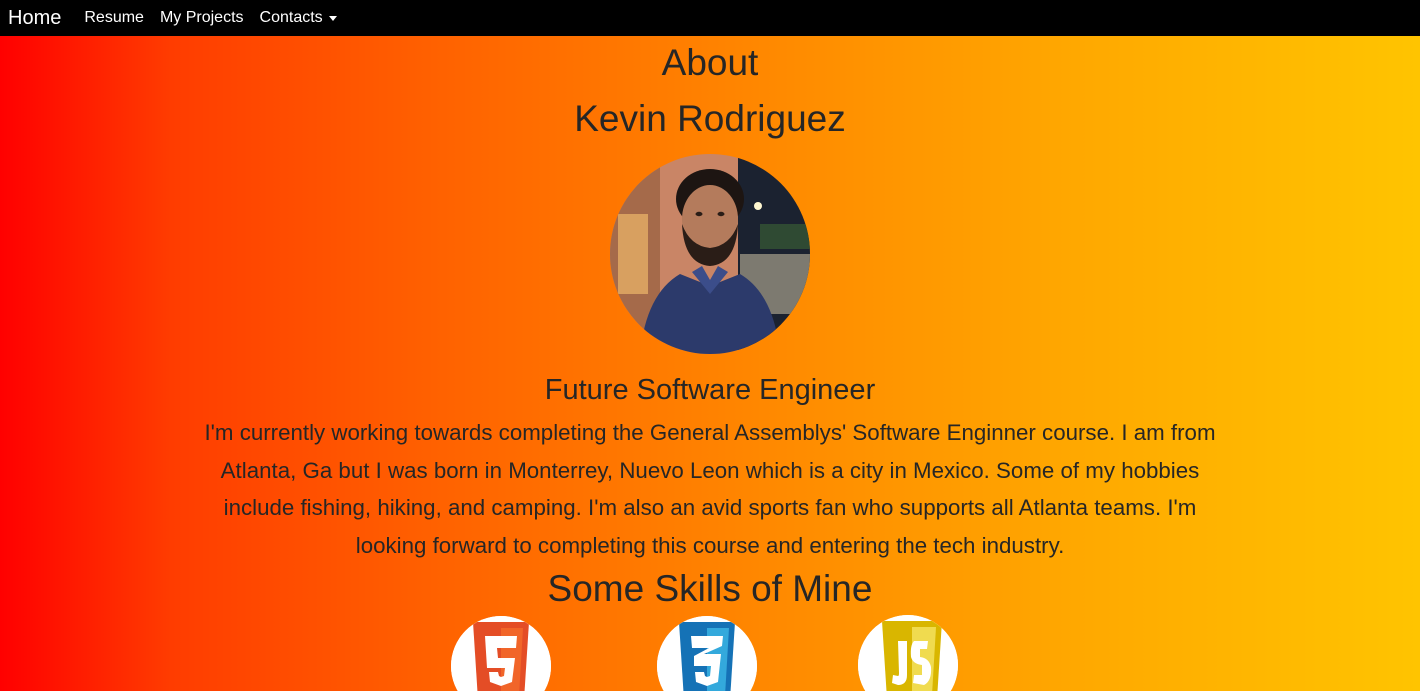  Describe the element at coordinates (710, 390) in the screenshot. I see `profile-role: Future Software Engineer` at that location.